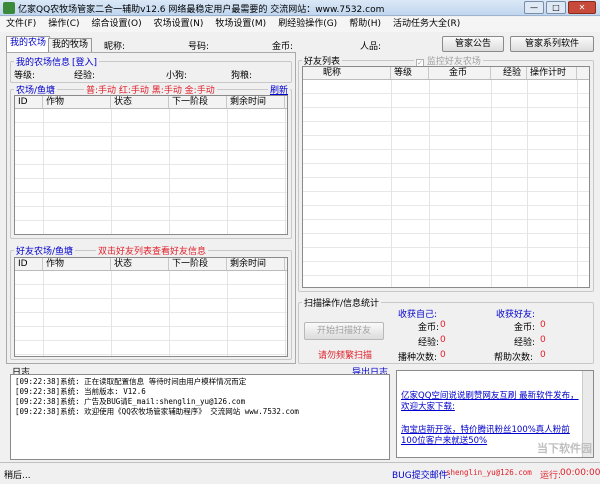 The height and width of the screenshot is (484, 600). Describe the element at coordinates (410, 73) in the screenshot. I see `col-level: 等级` at that location.